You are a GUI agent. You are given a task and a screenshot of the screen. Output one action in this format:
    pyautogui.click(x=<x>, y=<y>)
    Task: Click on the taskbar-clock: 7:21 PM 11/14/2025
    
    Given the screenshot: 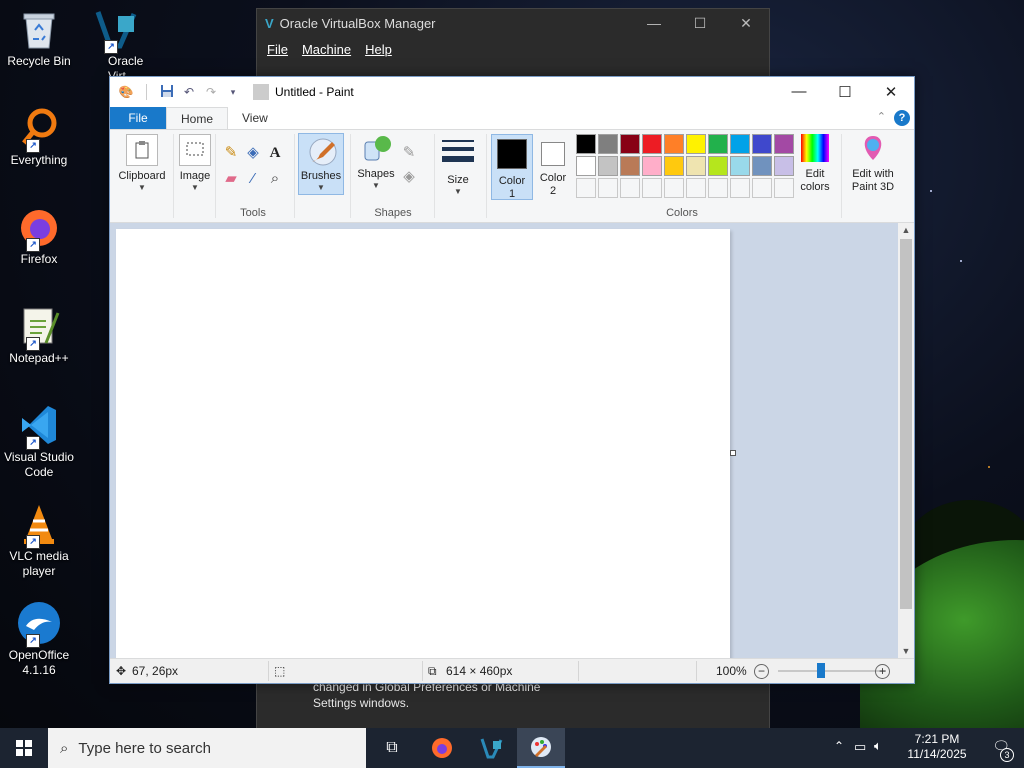 What is the action you would take?
    pyautogui.click(x=937, y=747)
    